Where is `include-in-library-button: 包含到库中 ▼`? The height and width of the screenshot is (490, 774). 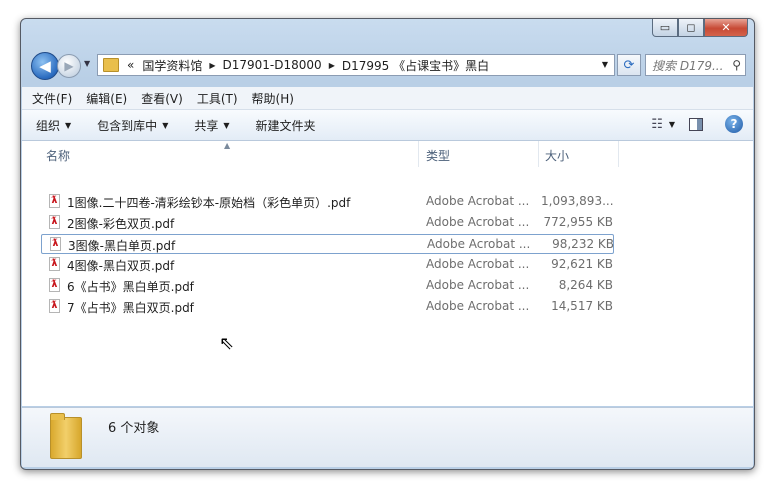 include-in-library-button: 包含到库中 ▼ is located at coordinates (132, 125).